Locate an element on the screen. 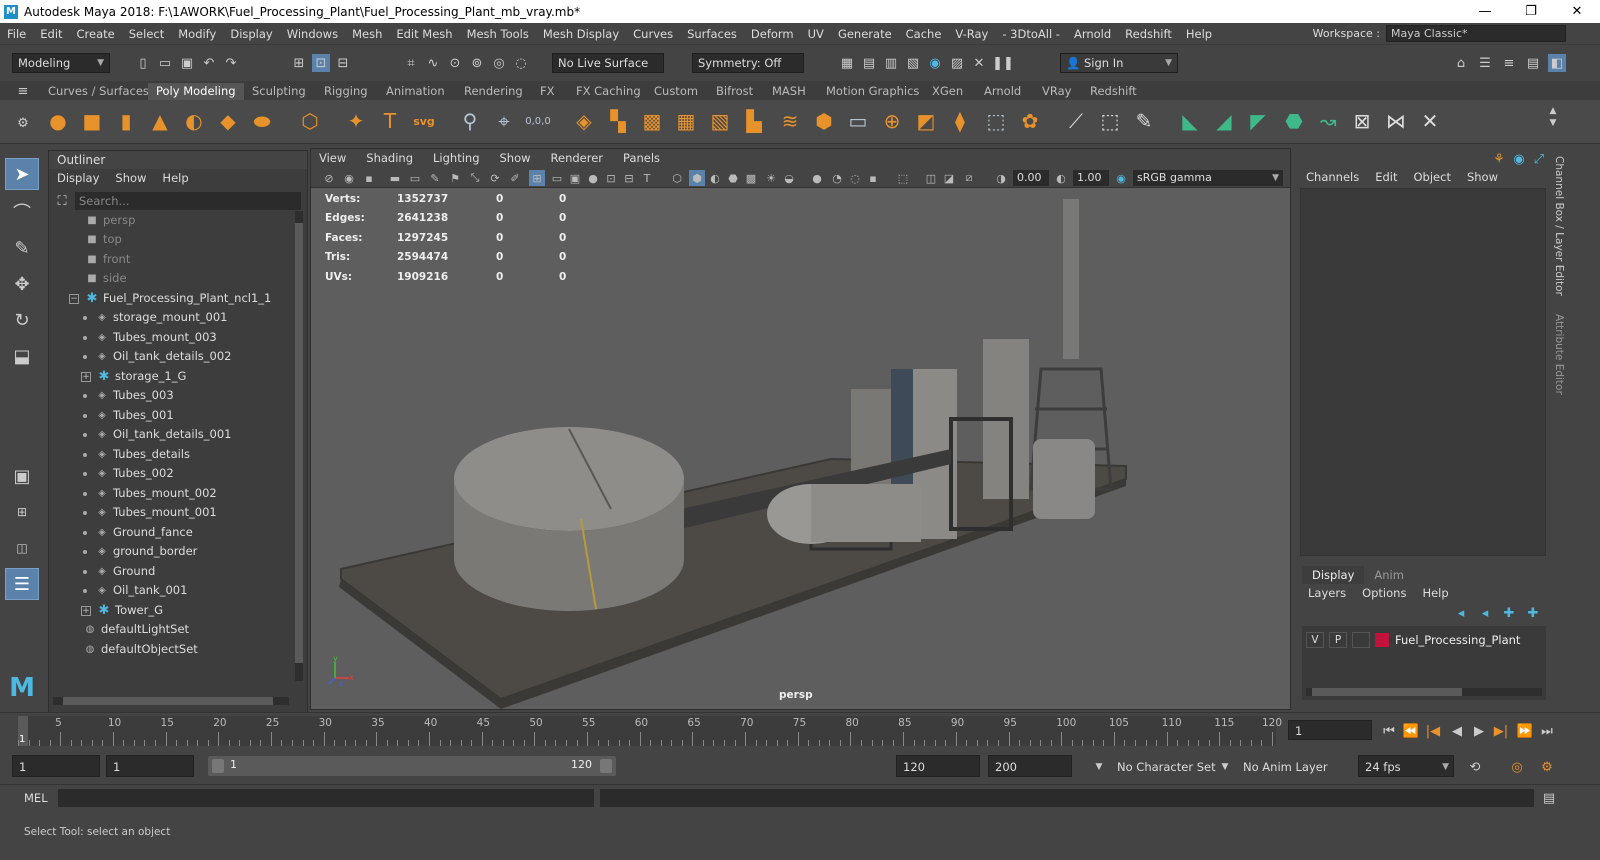 The height and width of the screenshot is (860, 1600). wave-icon: ↝ is located at coordinates (1328, 121).